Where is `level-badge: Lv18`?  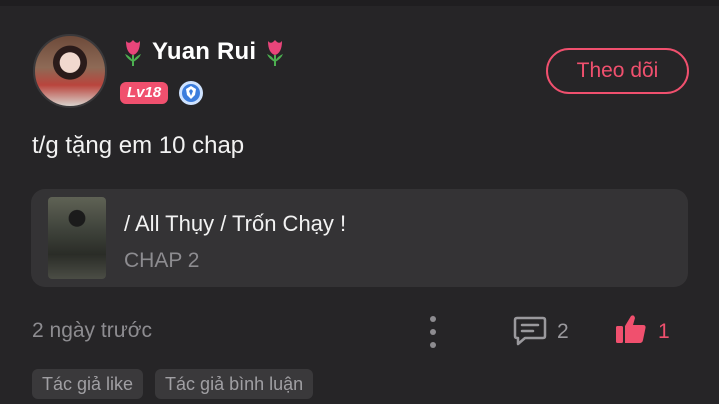
level-badge: Lv18 is located at coordinates (144, 93).